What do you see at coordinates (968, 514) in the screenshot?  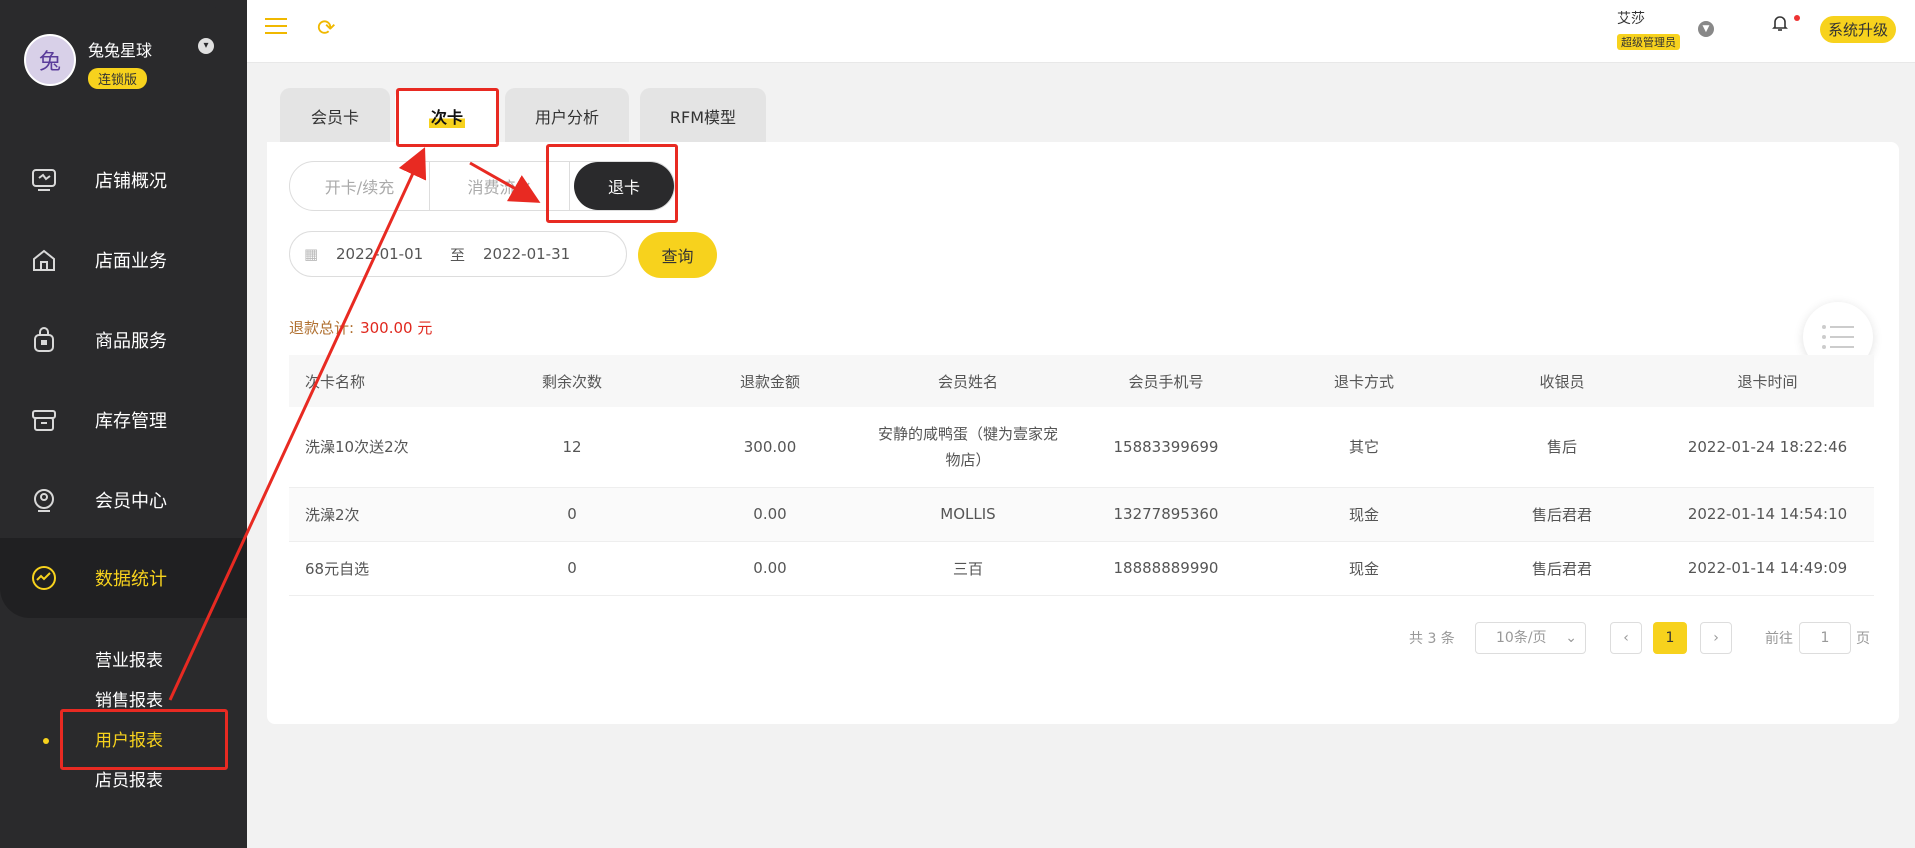 I see `cell: MOLLIS` at bounding box center [968, 514].